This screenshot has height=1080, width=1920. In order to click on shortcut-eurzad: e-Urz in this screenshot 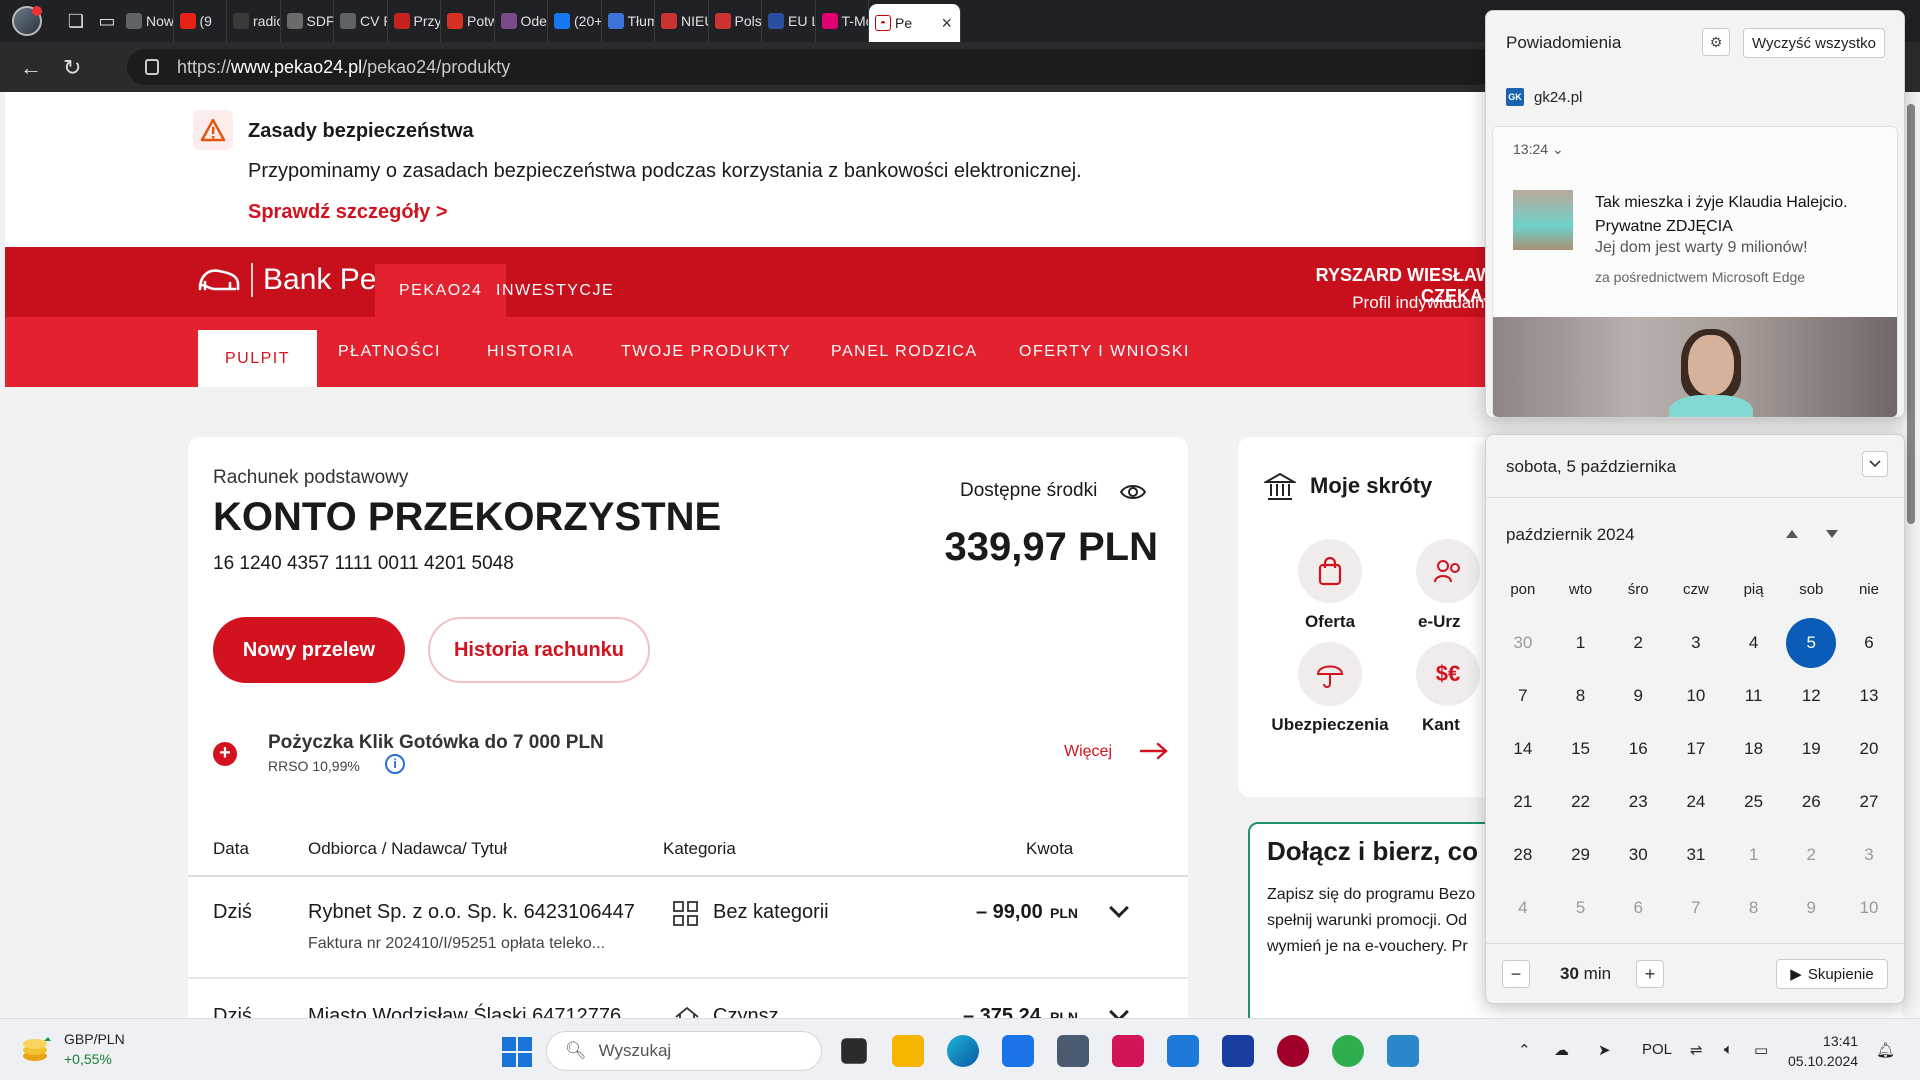, I will do `click(1439, 622)`.